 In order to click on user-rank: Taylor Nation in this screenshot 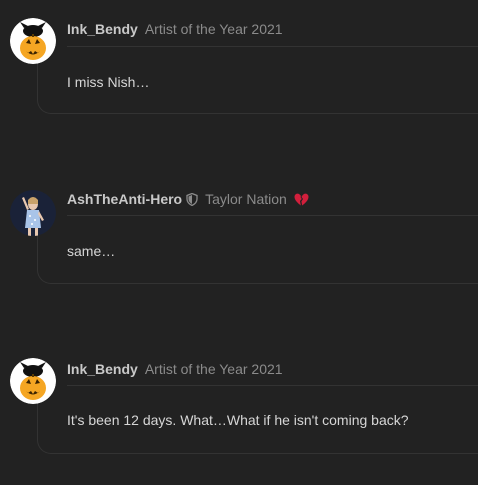, I will do `click(246, 199)`.